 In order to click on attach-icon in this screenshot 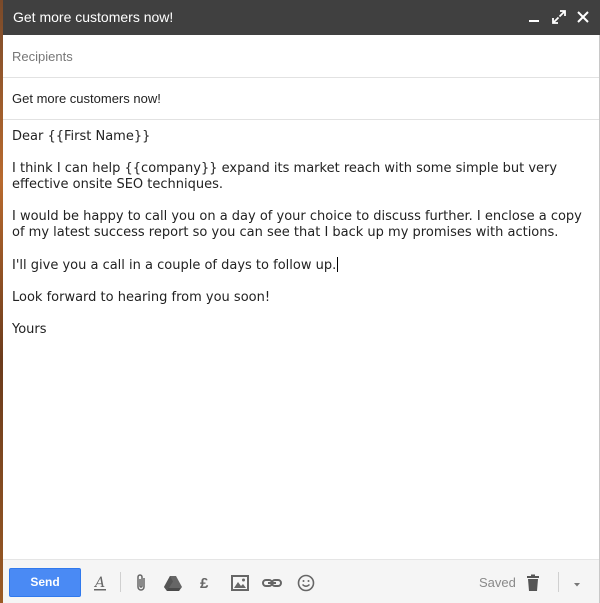, I will do `click(142, 583)`.